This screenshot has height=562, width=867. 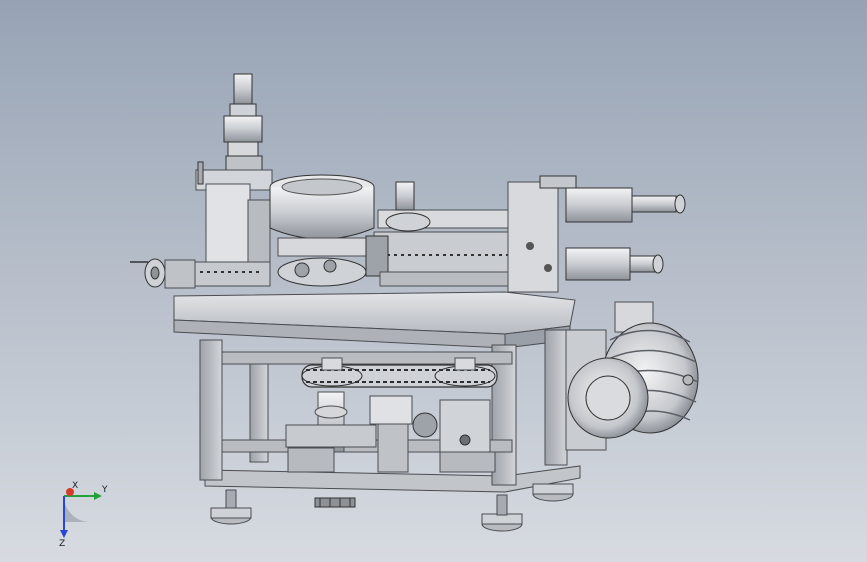 I want to click on orientation-triad: X Y Z, so click(x=83, y=514).